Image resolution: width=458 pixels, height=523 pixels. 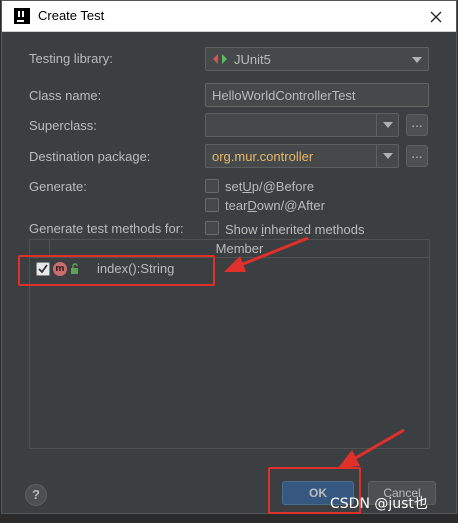 I want to click on csdn-watermark: CSDN @just也, so click(x=379, y=504).